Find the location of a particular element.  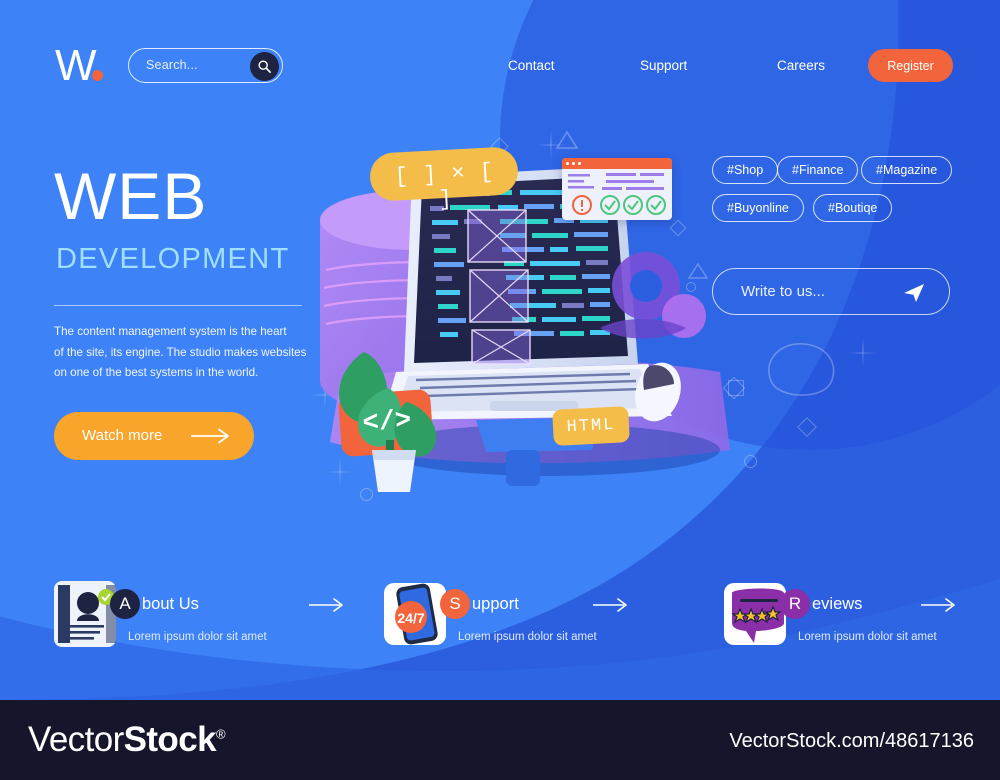

tag-label: #Boutiqe is located at coordinates (853, 208).